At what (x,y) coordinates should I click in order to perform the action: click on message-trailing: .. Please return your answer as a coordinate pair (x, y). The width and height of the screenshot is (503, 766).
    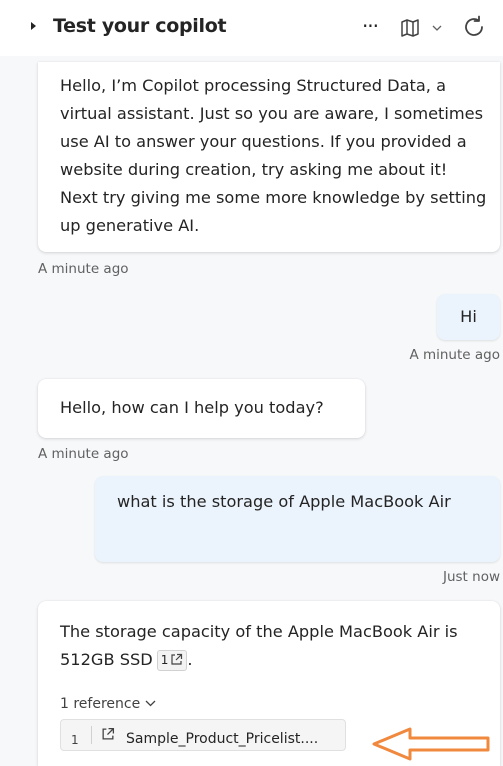
    Looking at the image, I should click on (190, 659).